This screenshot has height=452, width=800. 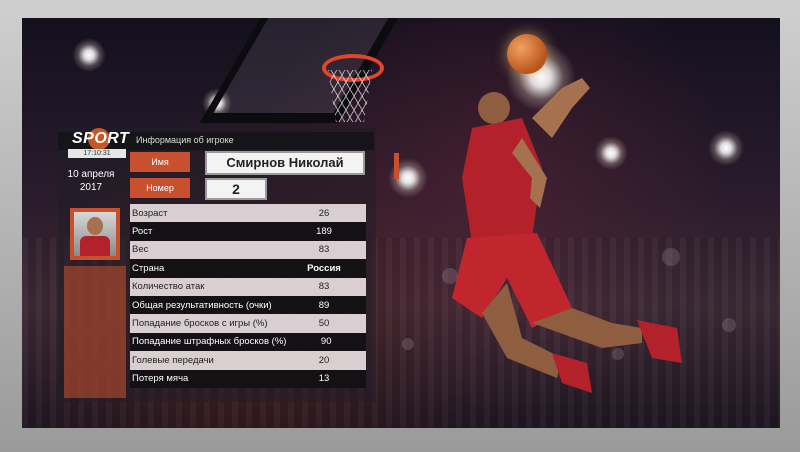 What do you see at coordinates (160, 188) in the screenshot?
I see `number-label: Номер` at bounding box center [160, 188].